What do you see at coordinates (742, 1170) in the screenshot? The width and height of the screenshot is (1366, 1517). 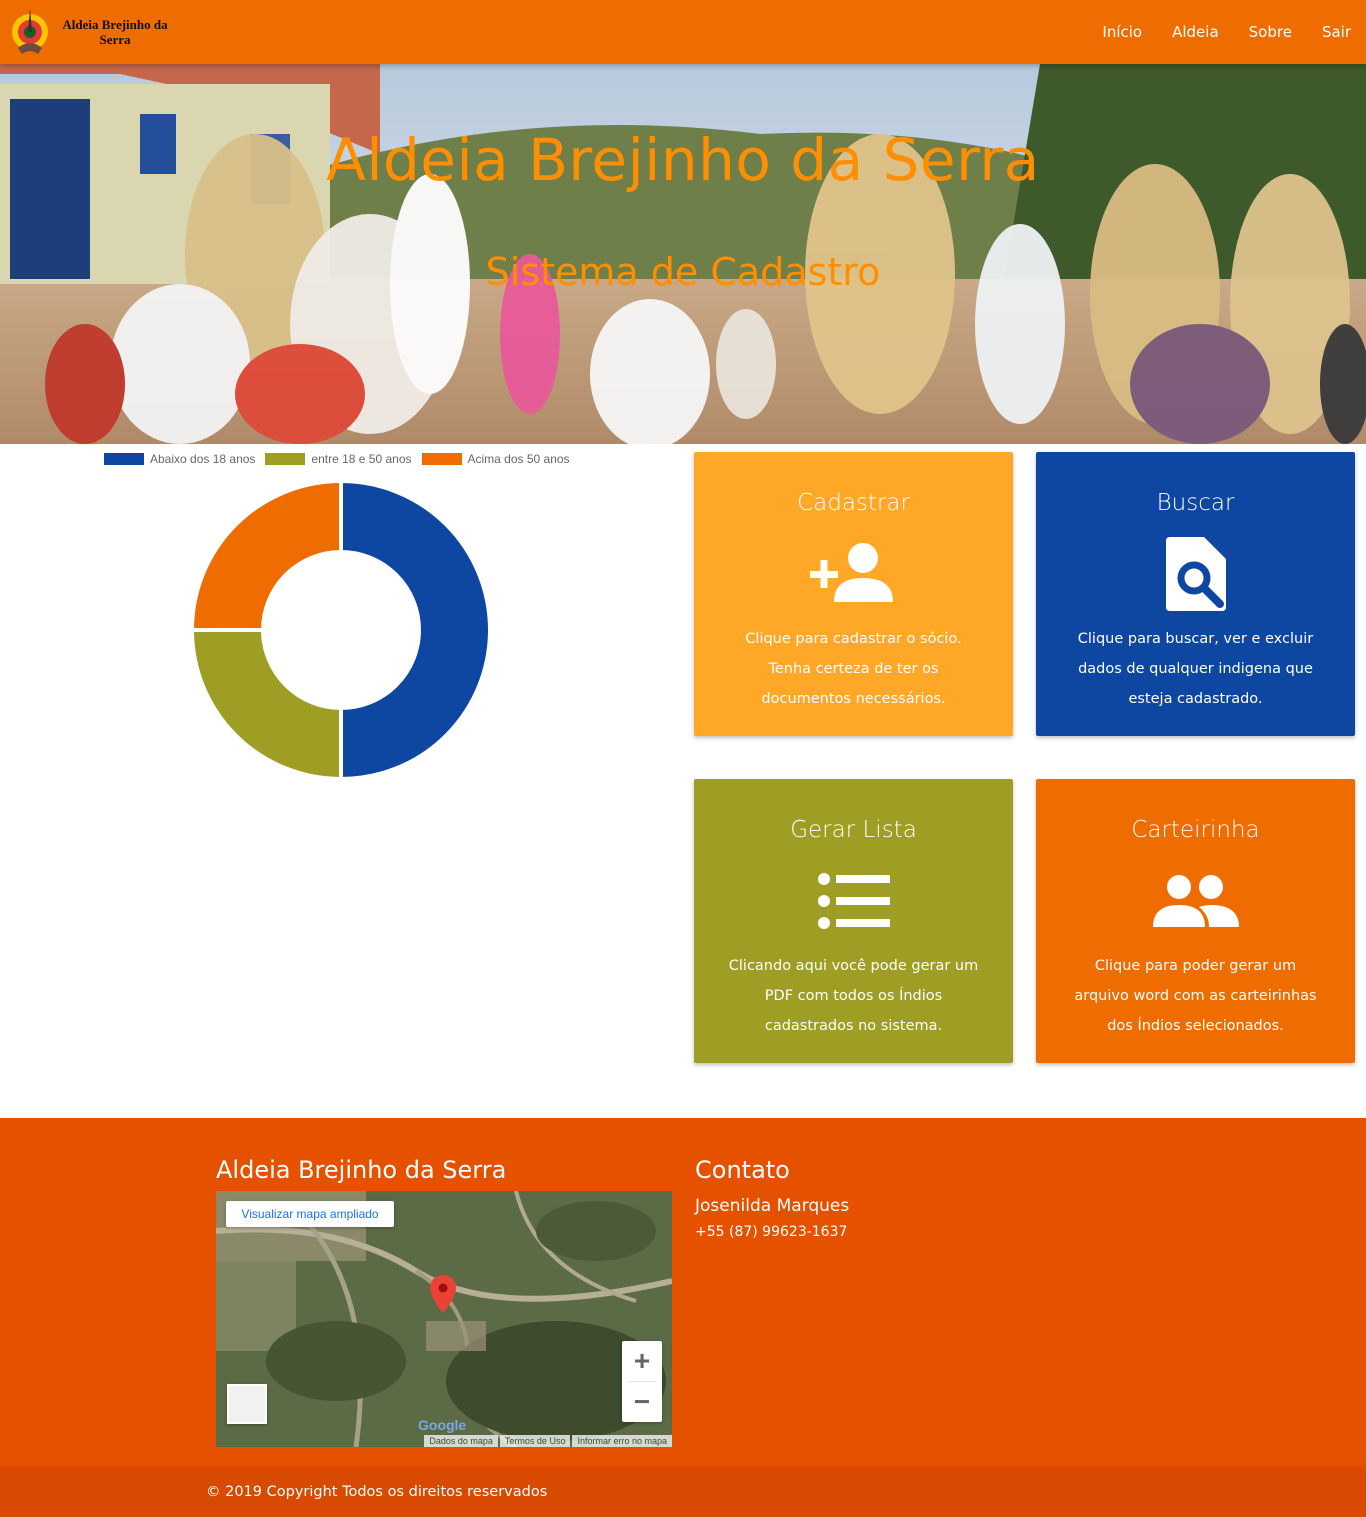 I see `footer-contact-title: Contato` at bounding box center [742, 1170].